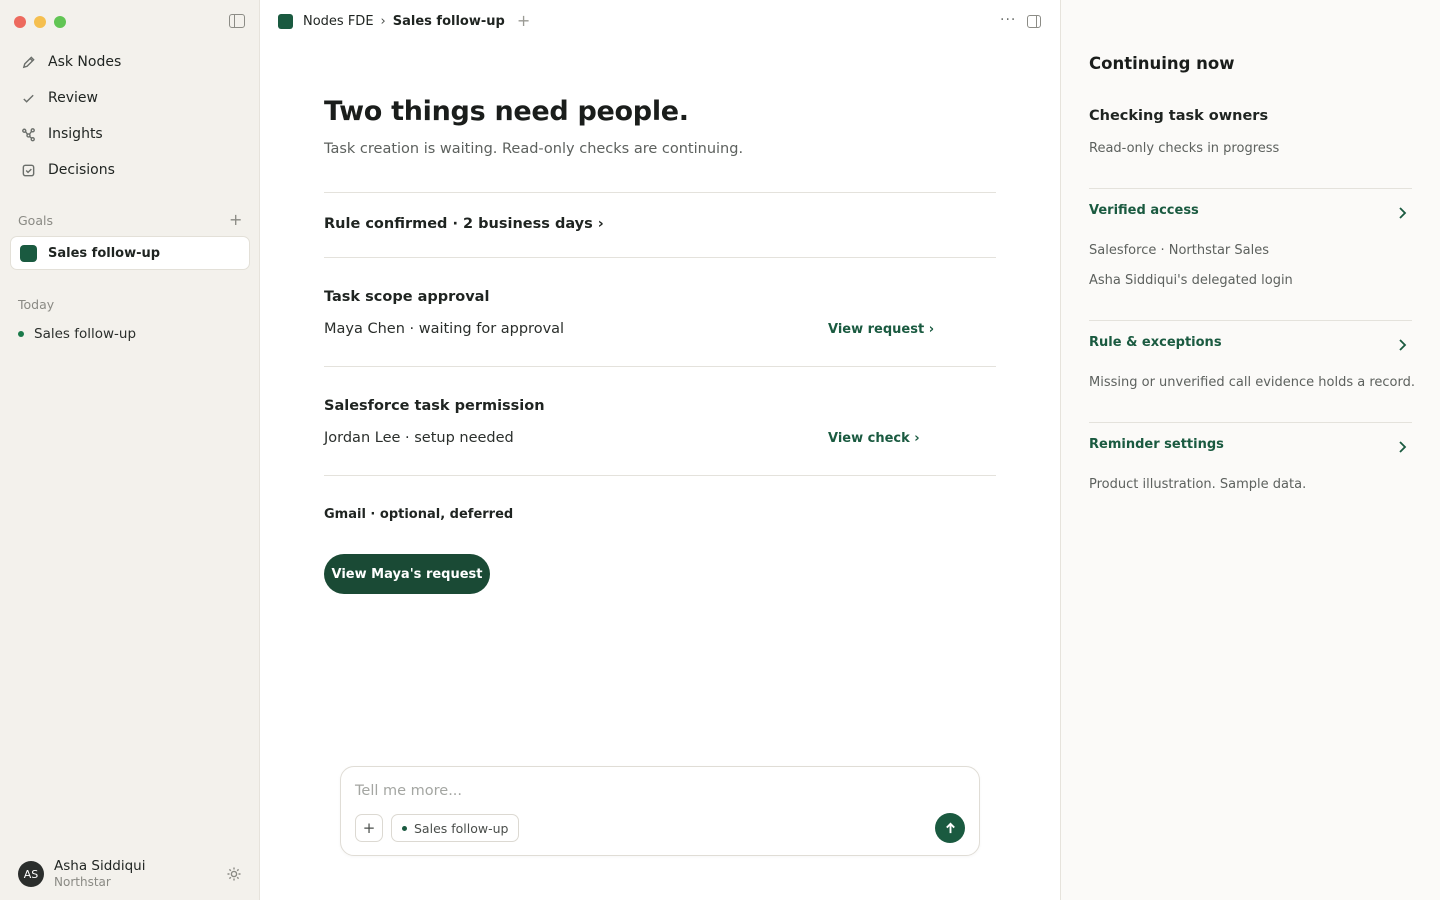 This screenshot has height=900, width=1440. I want to click on window-controls, so click(40, 22).